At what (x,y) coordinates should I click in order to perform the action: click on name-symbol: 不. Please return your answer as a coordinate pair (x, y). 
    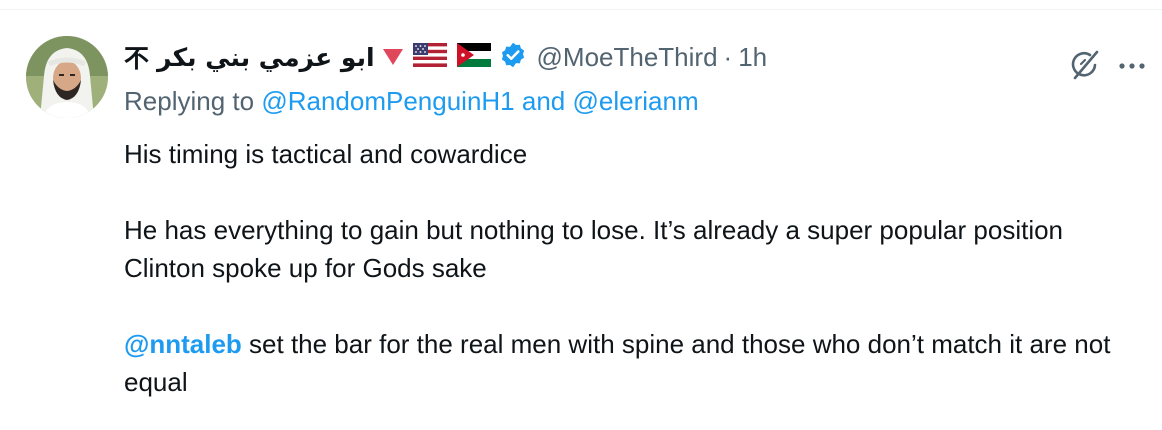
    Looking at the image, I should click on (137, 58).